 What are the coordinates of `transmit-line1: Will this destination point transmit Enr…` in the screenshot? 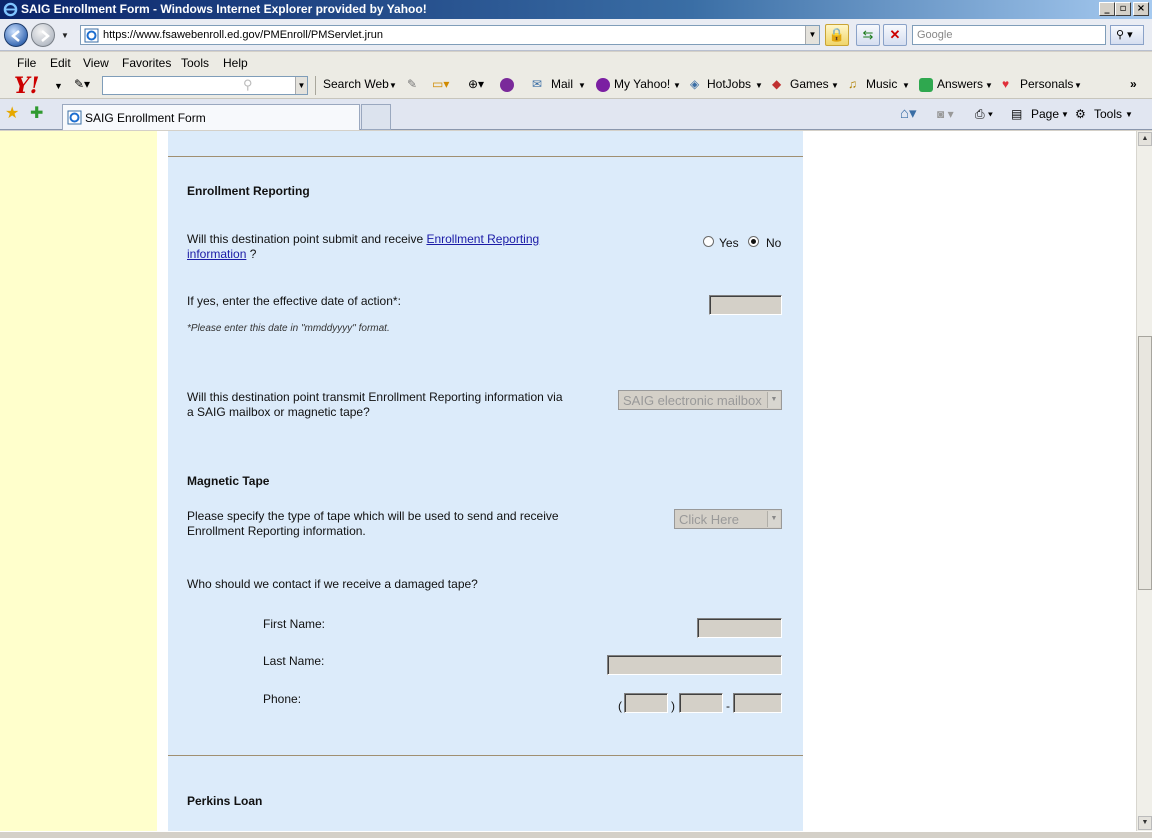 It's located at (375, 397).